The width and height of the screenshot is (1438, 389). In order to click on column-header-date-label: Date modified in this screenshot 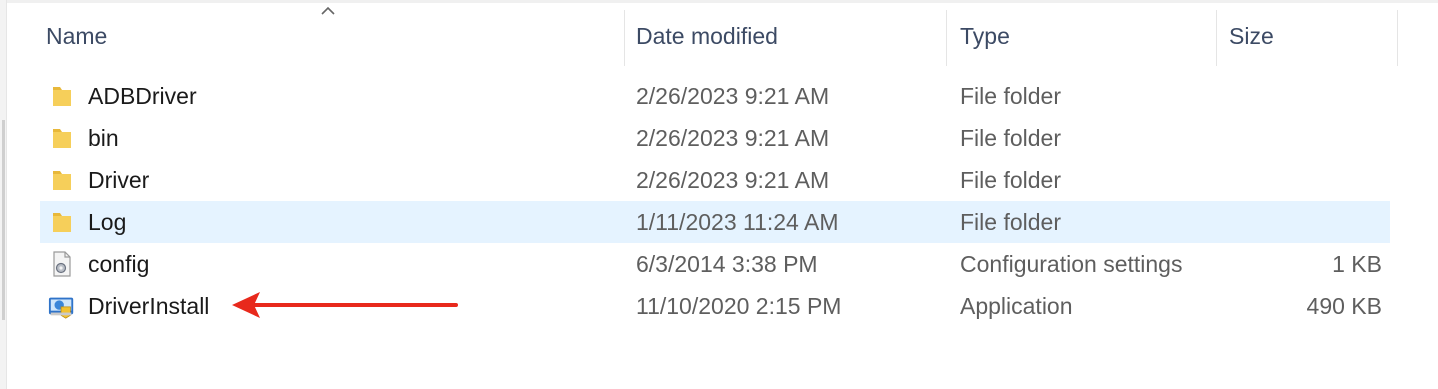, I will do `click(707, 35)`.